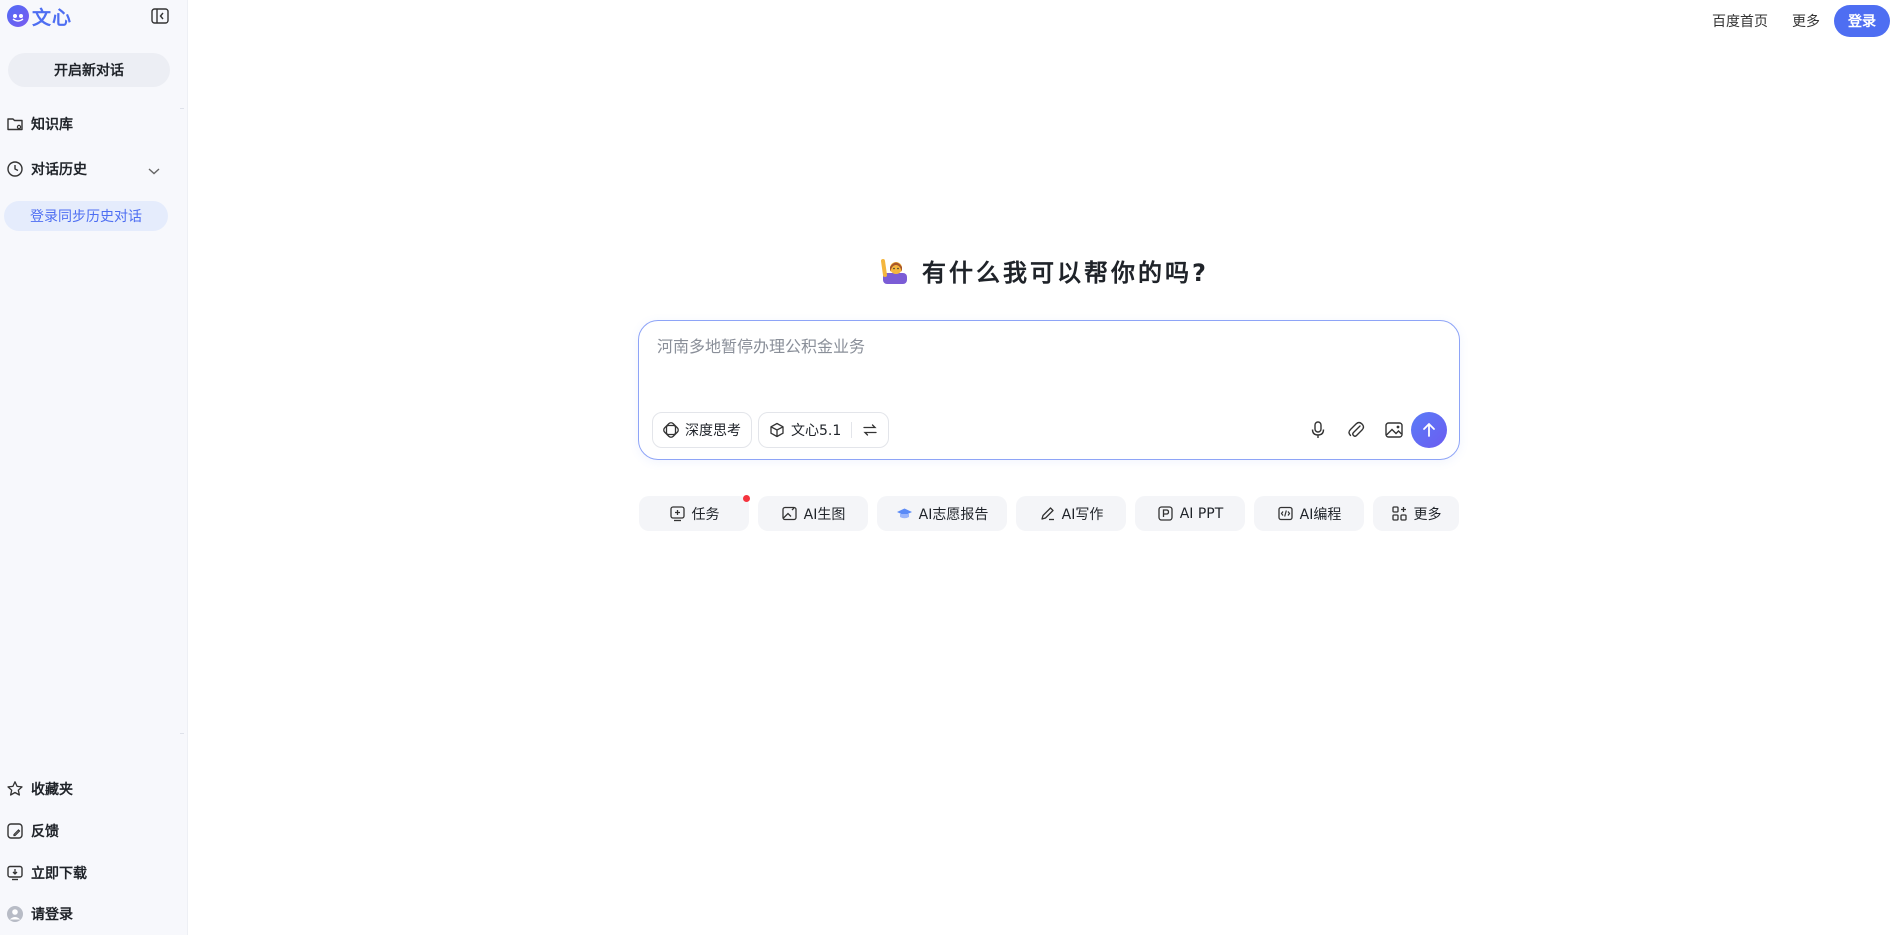 The height and width of the screenshot is (935, 1897). I want to click on send-button, so click(1429, 430).